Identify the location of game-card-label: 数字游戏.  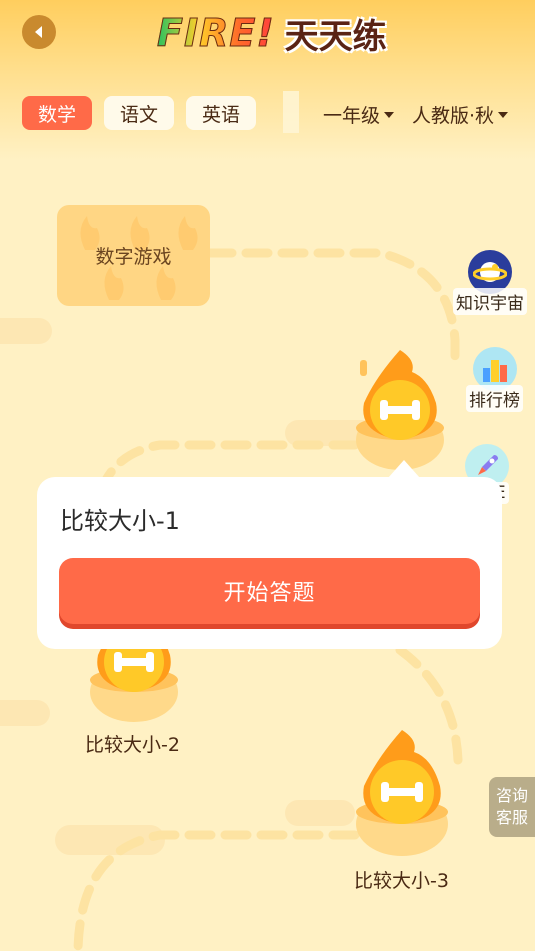
(133, 257).